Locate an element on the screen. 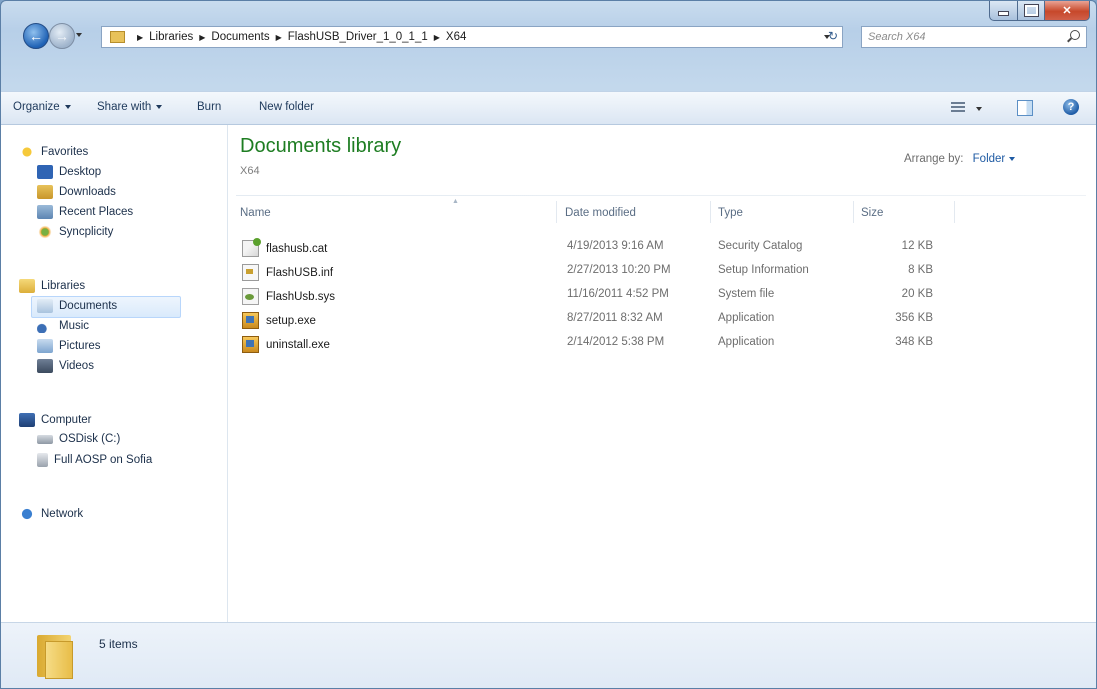 This screenshot has width=1097, height=689. sidebar-item-network: Network is located at coordinates (51, 514).